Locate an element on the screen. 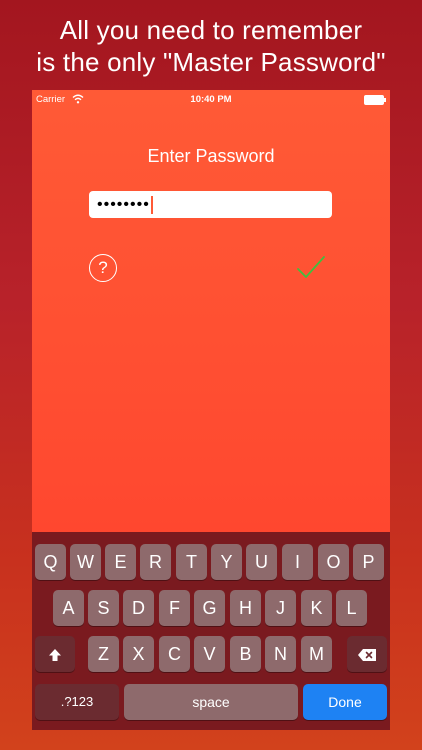 Image resolution: width=422 pixels, height=750 pixels. key-e: E is located at coordinates (120, 562).